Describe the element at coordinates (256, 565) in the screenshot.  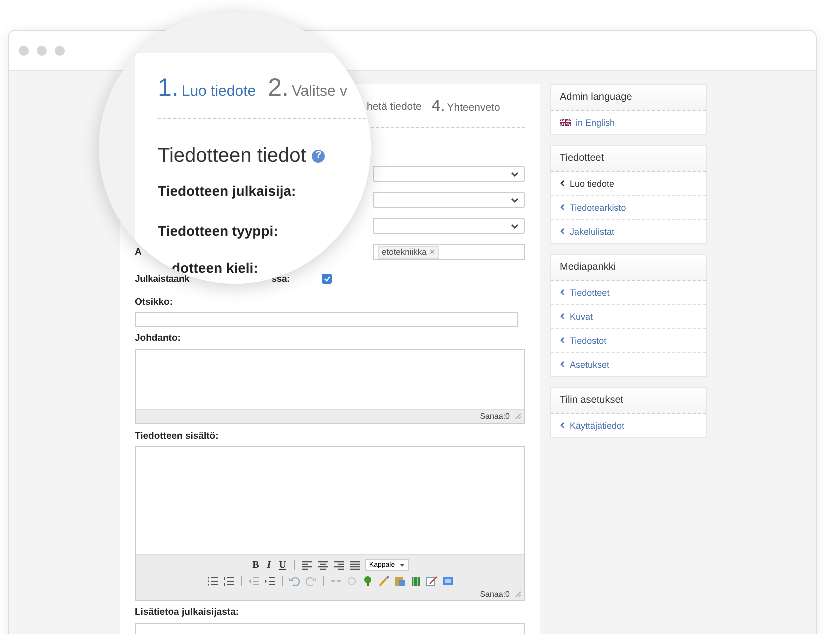
I see `bold-button: B` at that location.